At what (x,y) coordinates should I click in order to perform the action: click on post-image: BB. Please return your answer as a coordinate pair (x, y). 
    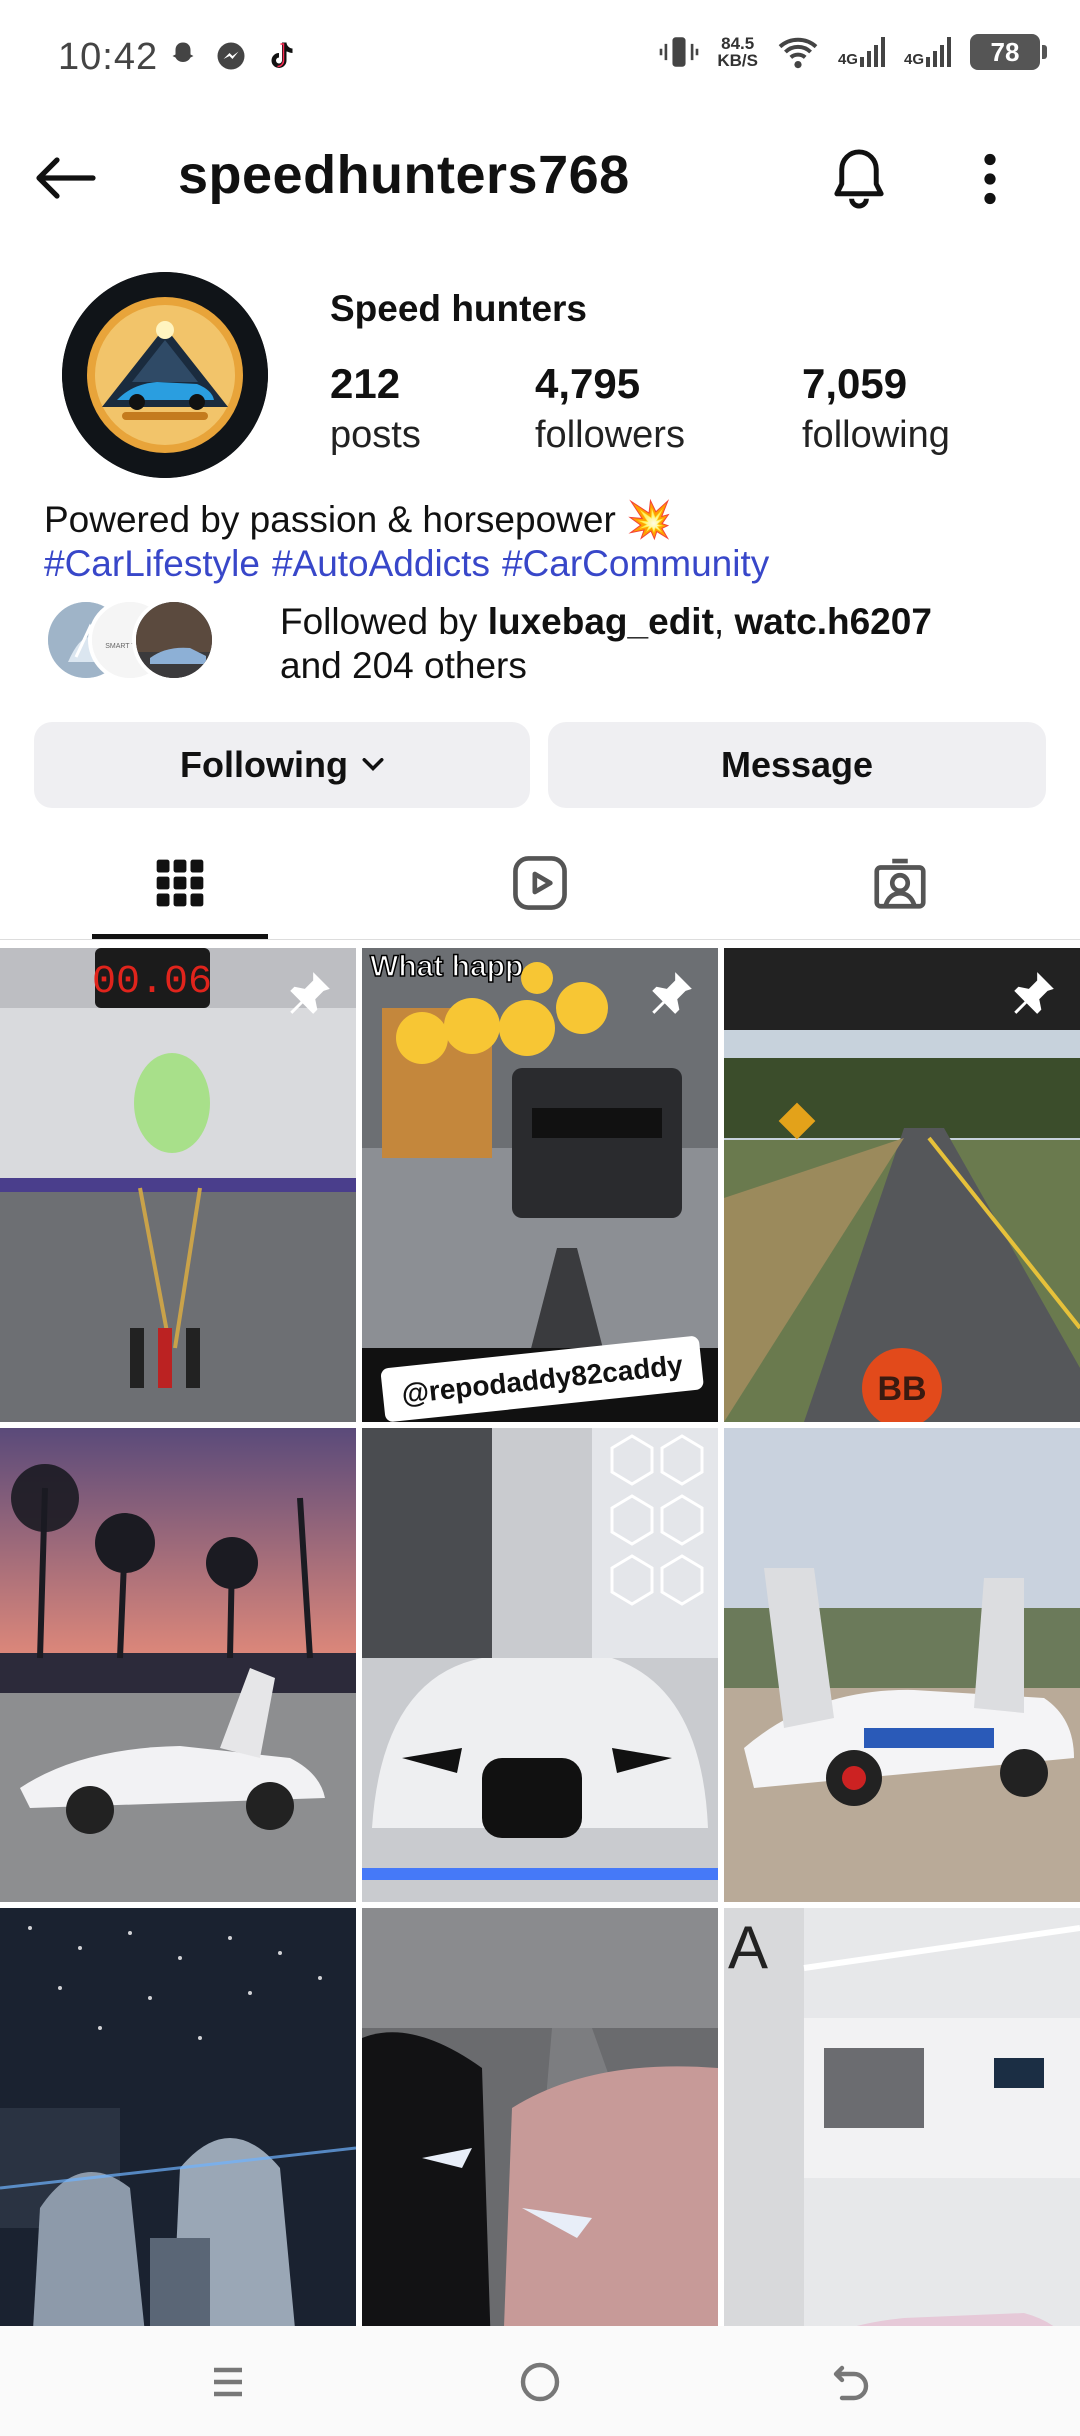
    Looking at the image, I should click on (902, 1185).